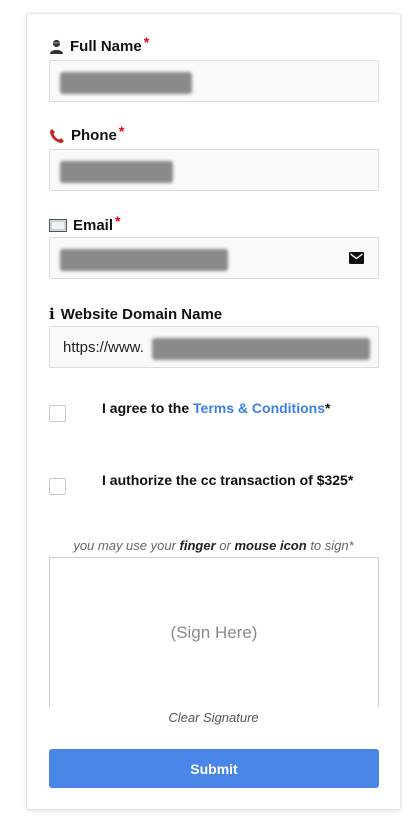 This screenshot has height=822, width=418. I want to click on mail-icon, so click(356, 260).